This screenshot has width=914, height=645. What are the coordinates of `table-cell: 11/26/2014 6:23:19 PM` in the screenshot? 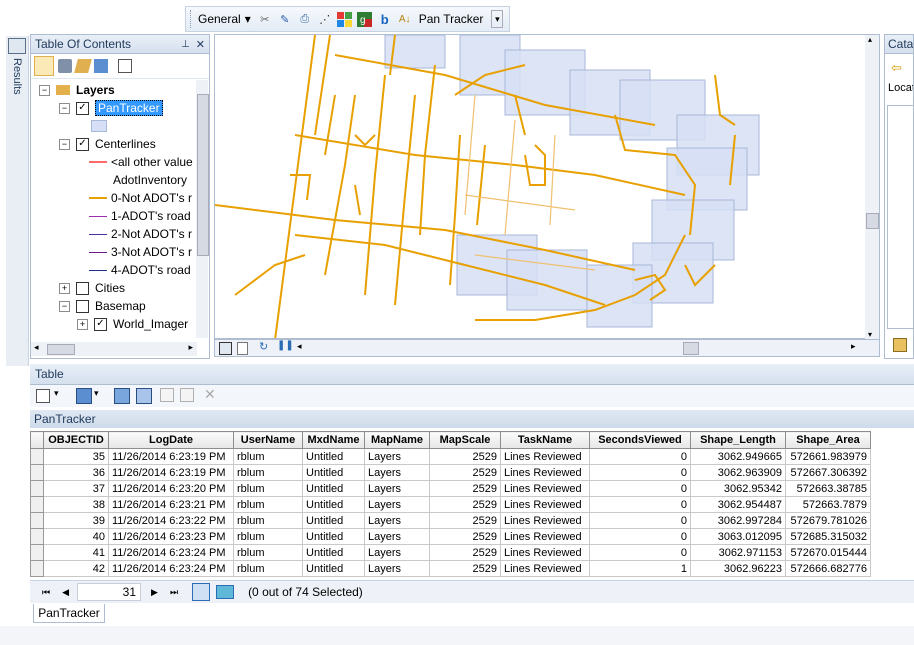 It's located at (171, 472).